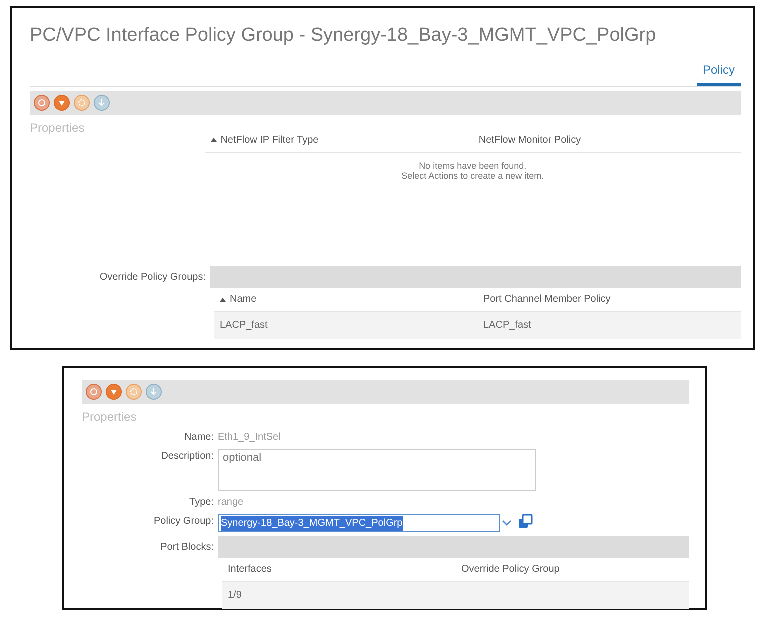 This screenshot has height=622, width=769. What do you see at coordinates (235, 596) in the screenshot?
I see `table-cell-text: 1/9` at bounding box center [235, 596].